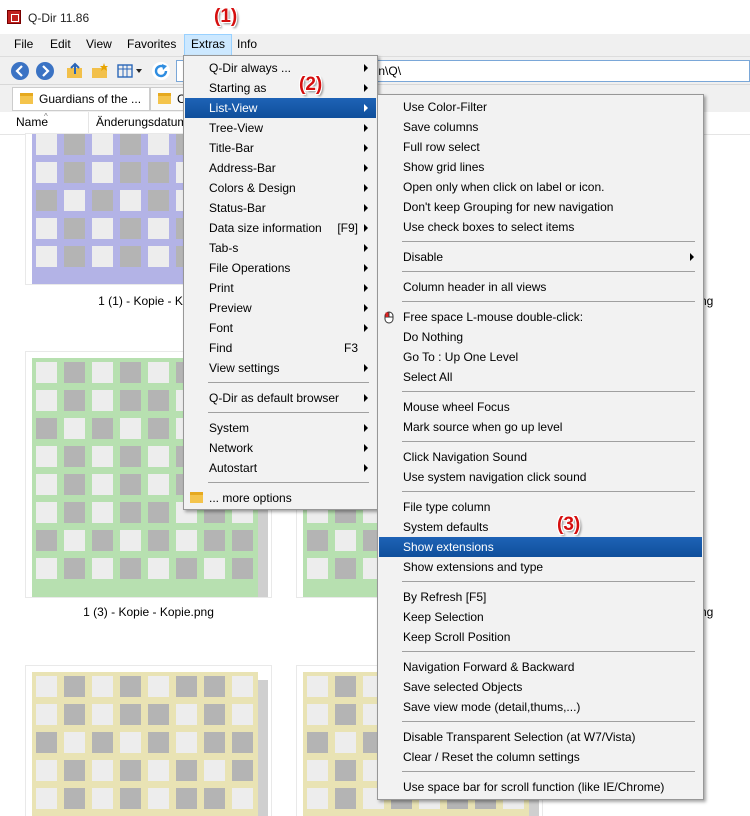 This screenshot has height=816, width=750. What do you see at coordinates (45, 71) in the screenshot?
I see `forward-icon` at bounding box center [45, 71].